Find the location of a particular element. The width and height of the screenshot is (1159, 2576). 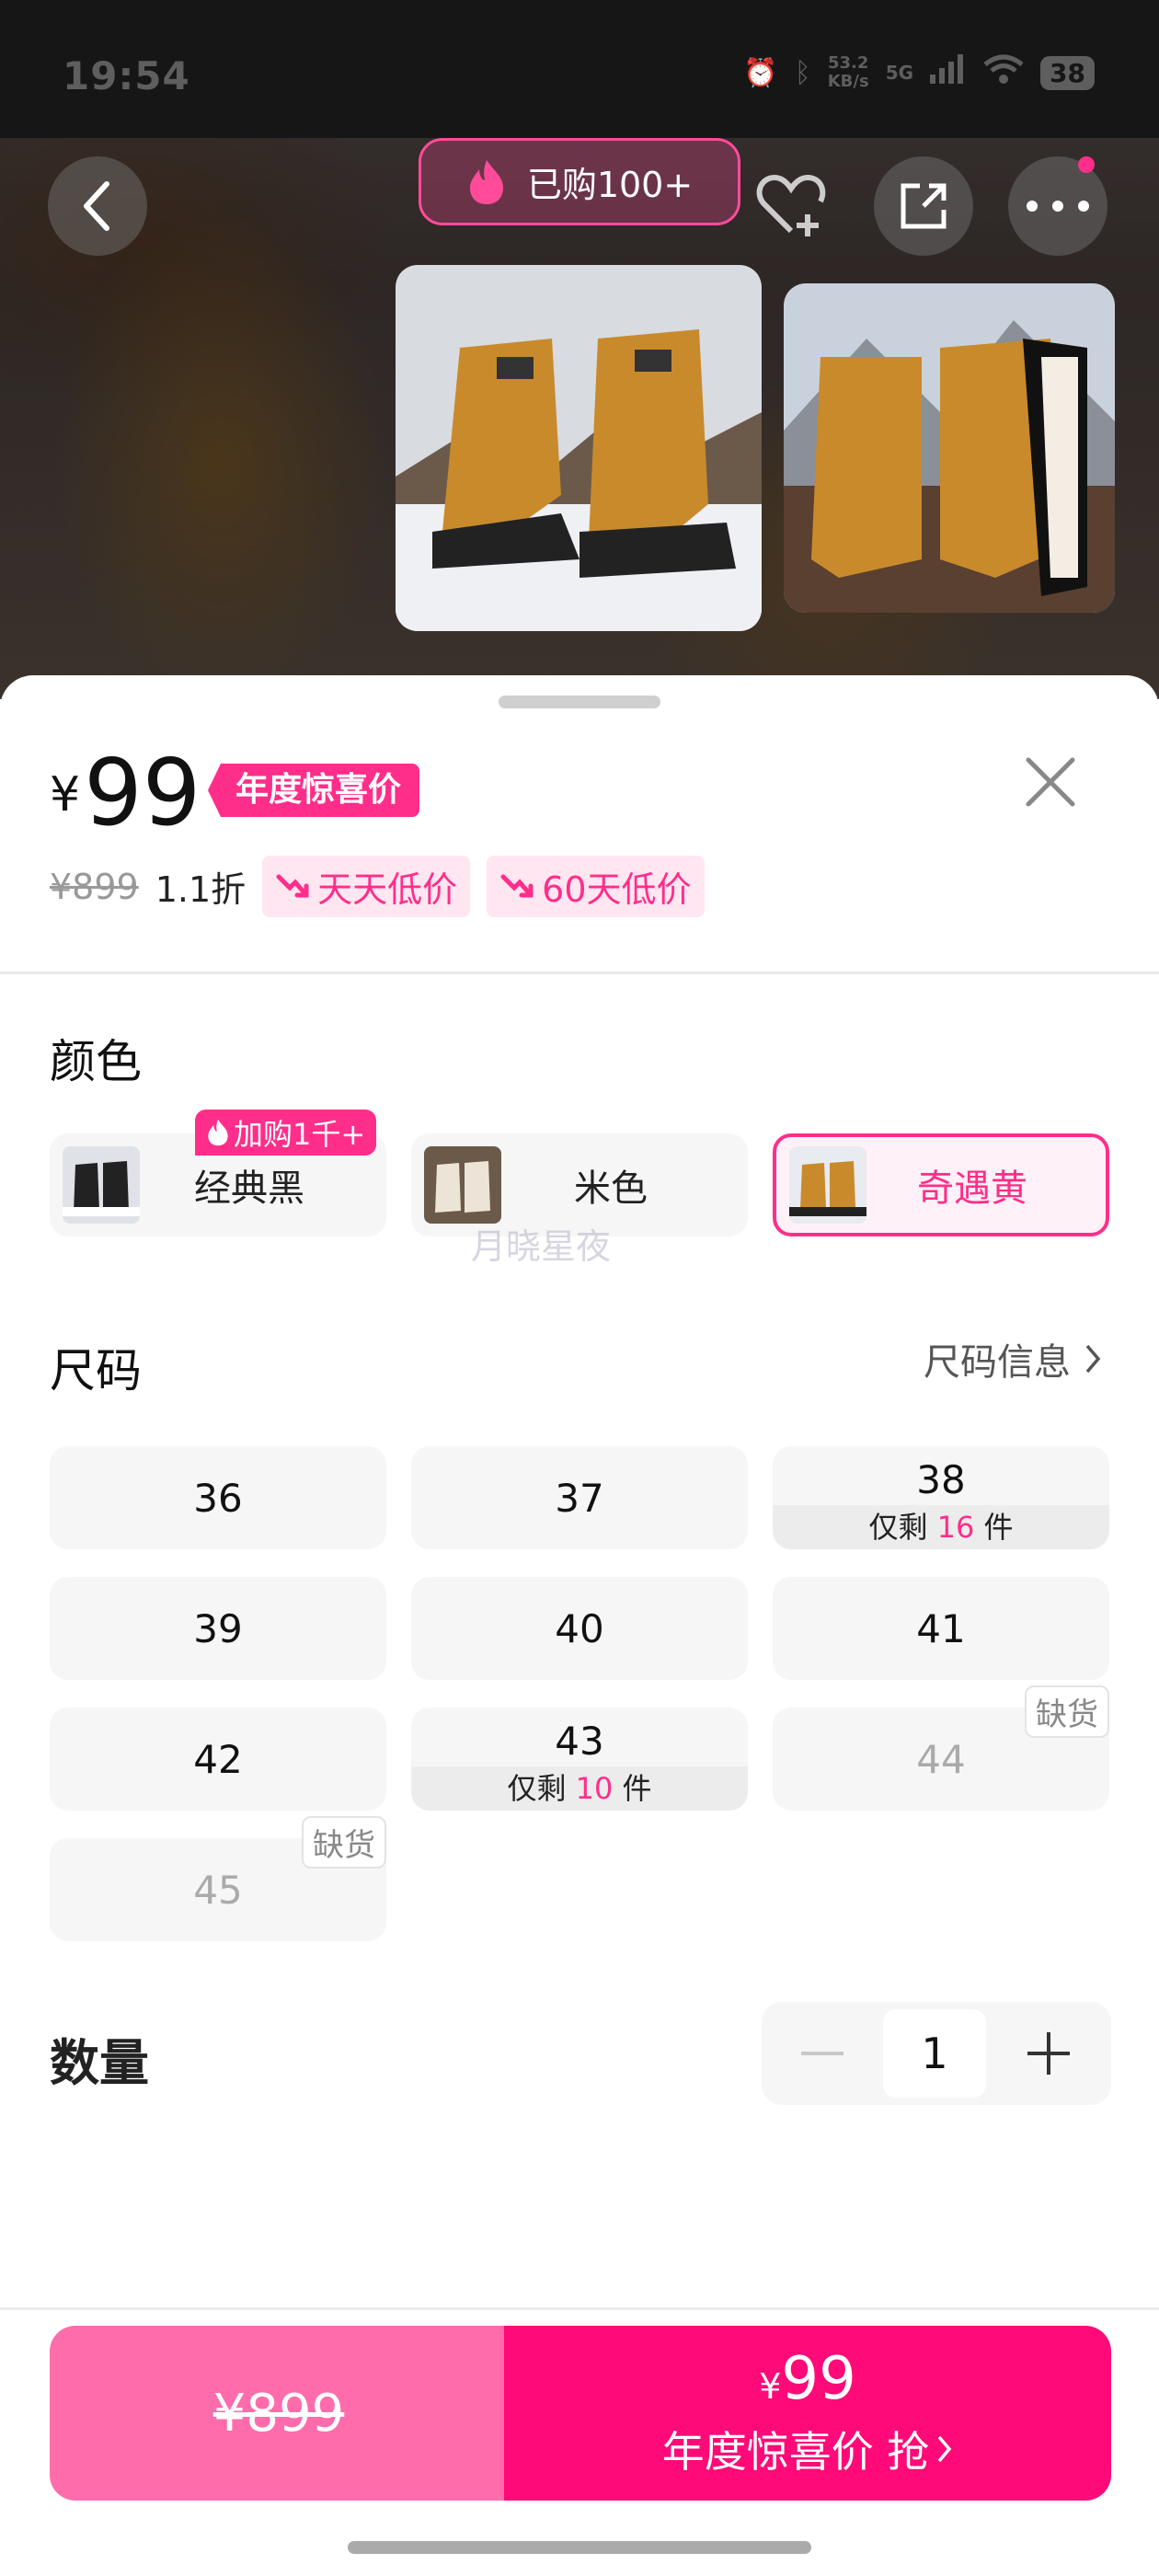

wifi-icon is located at coordinates (1003, 72).